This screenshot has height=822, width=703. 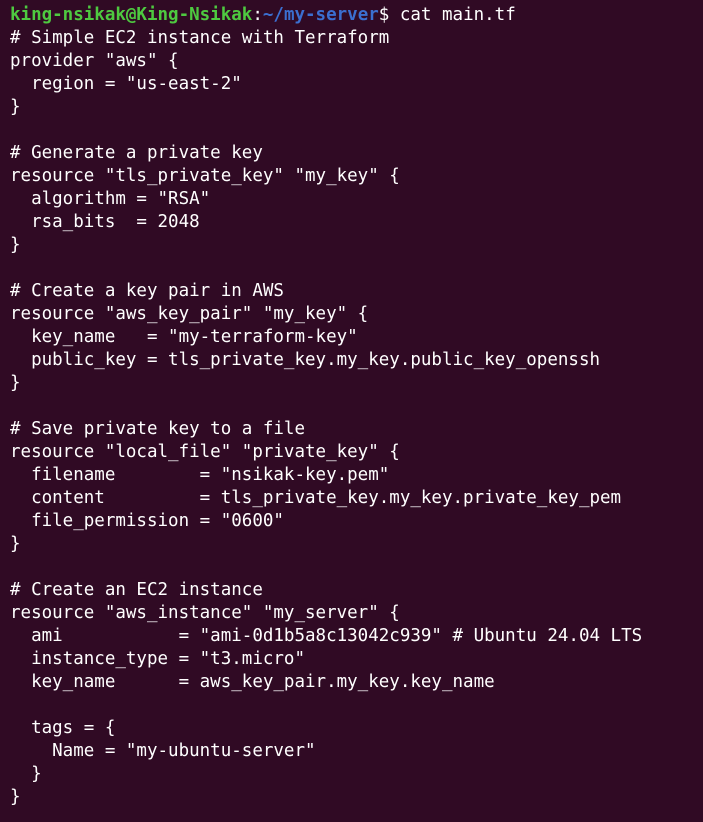 I want to click on file-line: Name = "my-ubuntu-server", so click(x=163, y=751).